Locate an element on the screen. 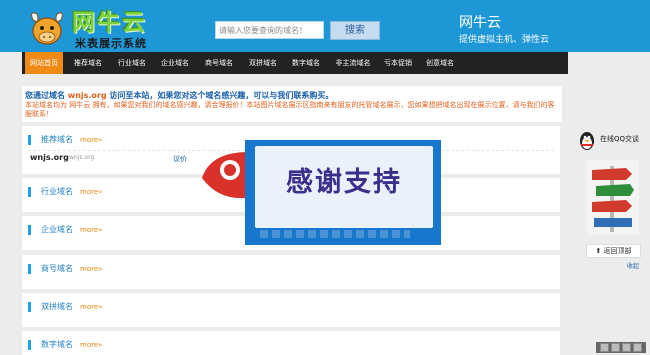 The image size is (650, 355). logo-title: 网牛云 is located at coordinates (109, 23).